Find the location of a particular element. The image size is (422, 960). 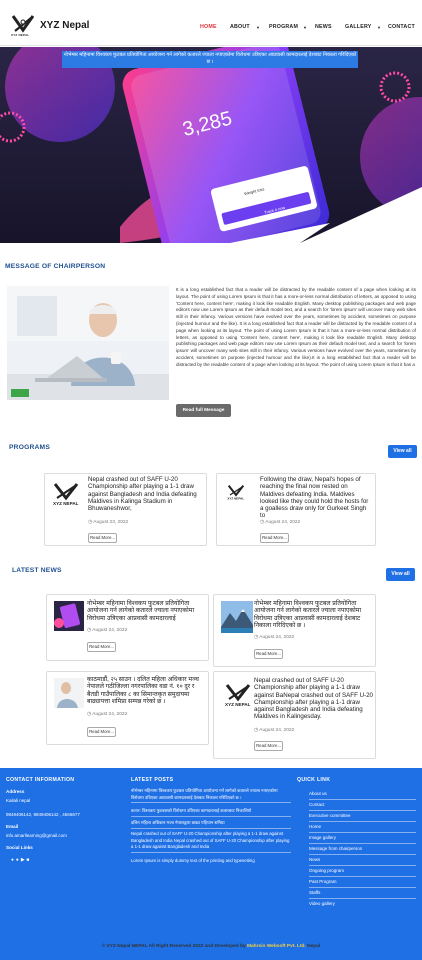

quick-link: Image gallery is located at coordinates (362, 838).